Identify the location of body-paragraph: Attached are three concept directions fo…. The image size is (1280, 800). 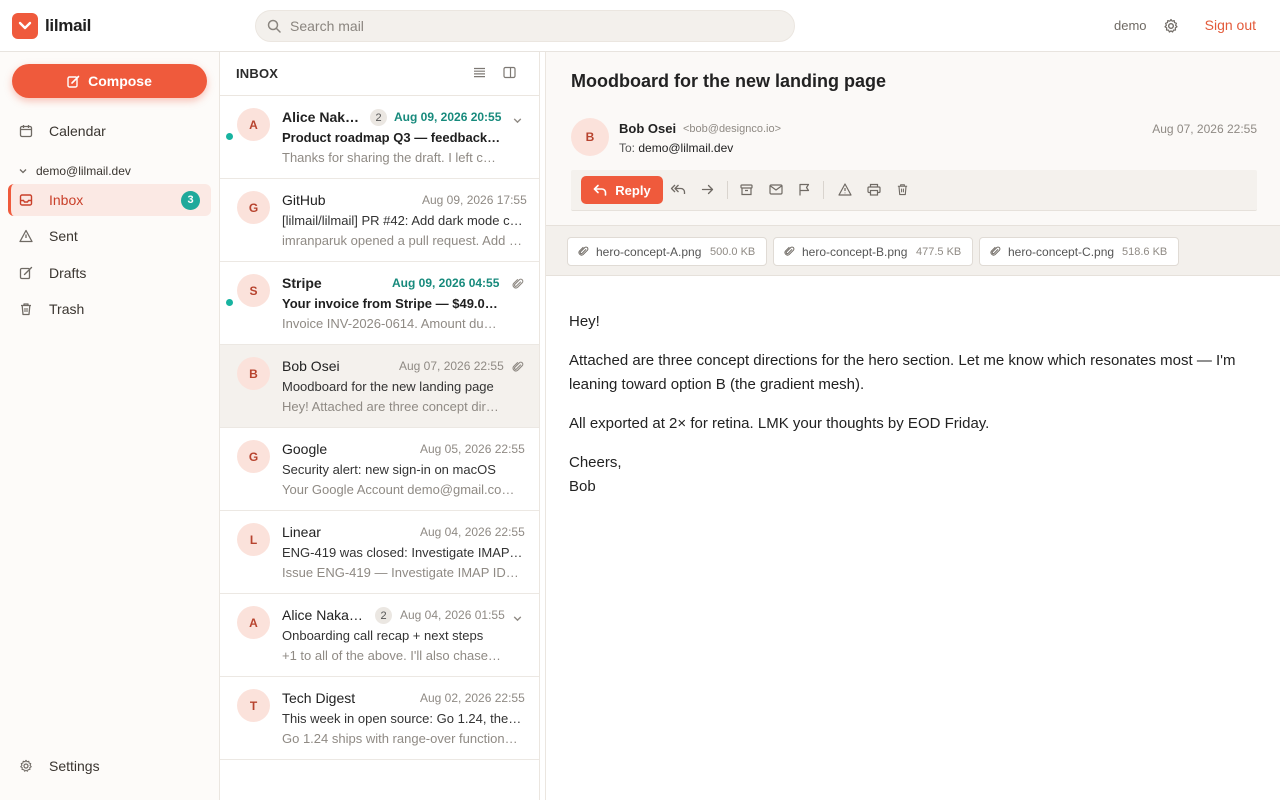
(902, 372).